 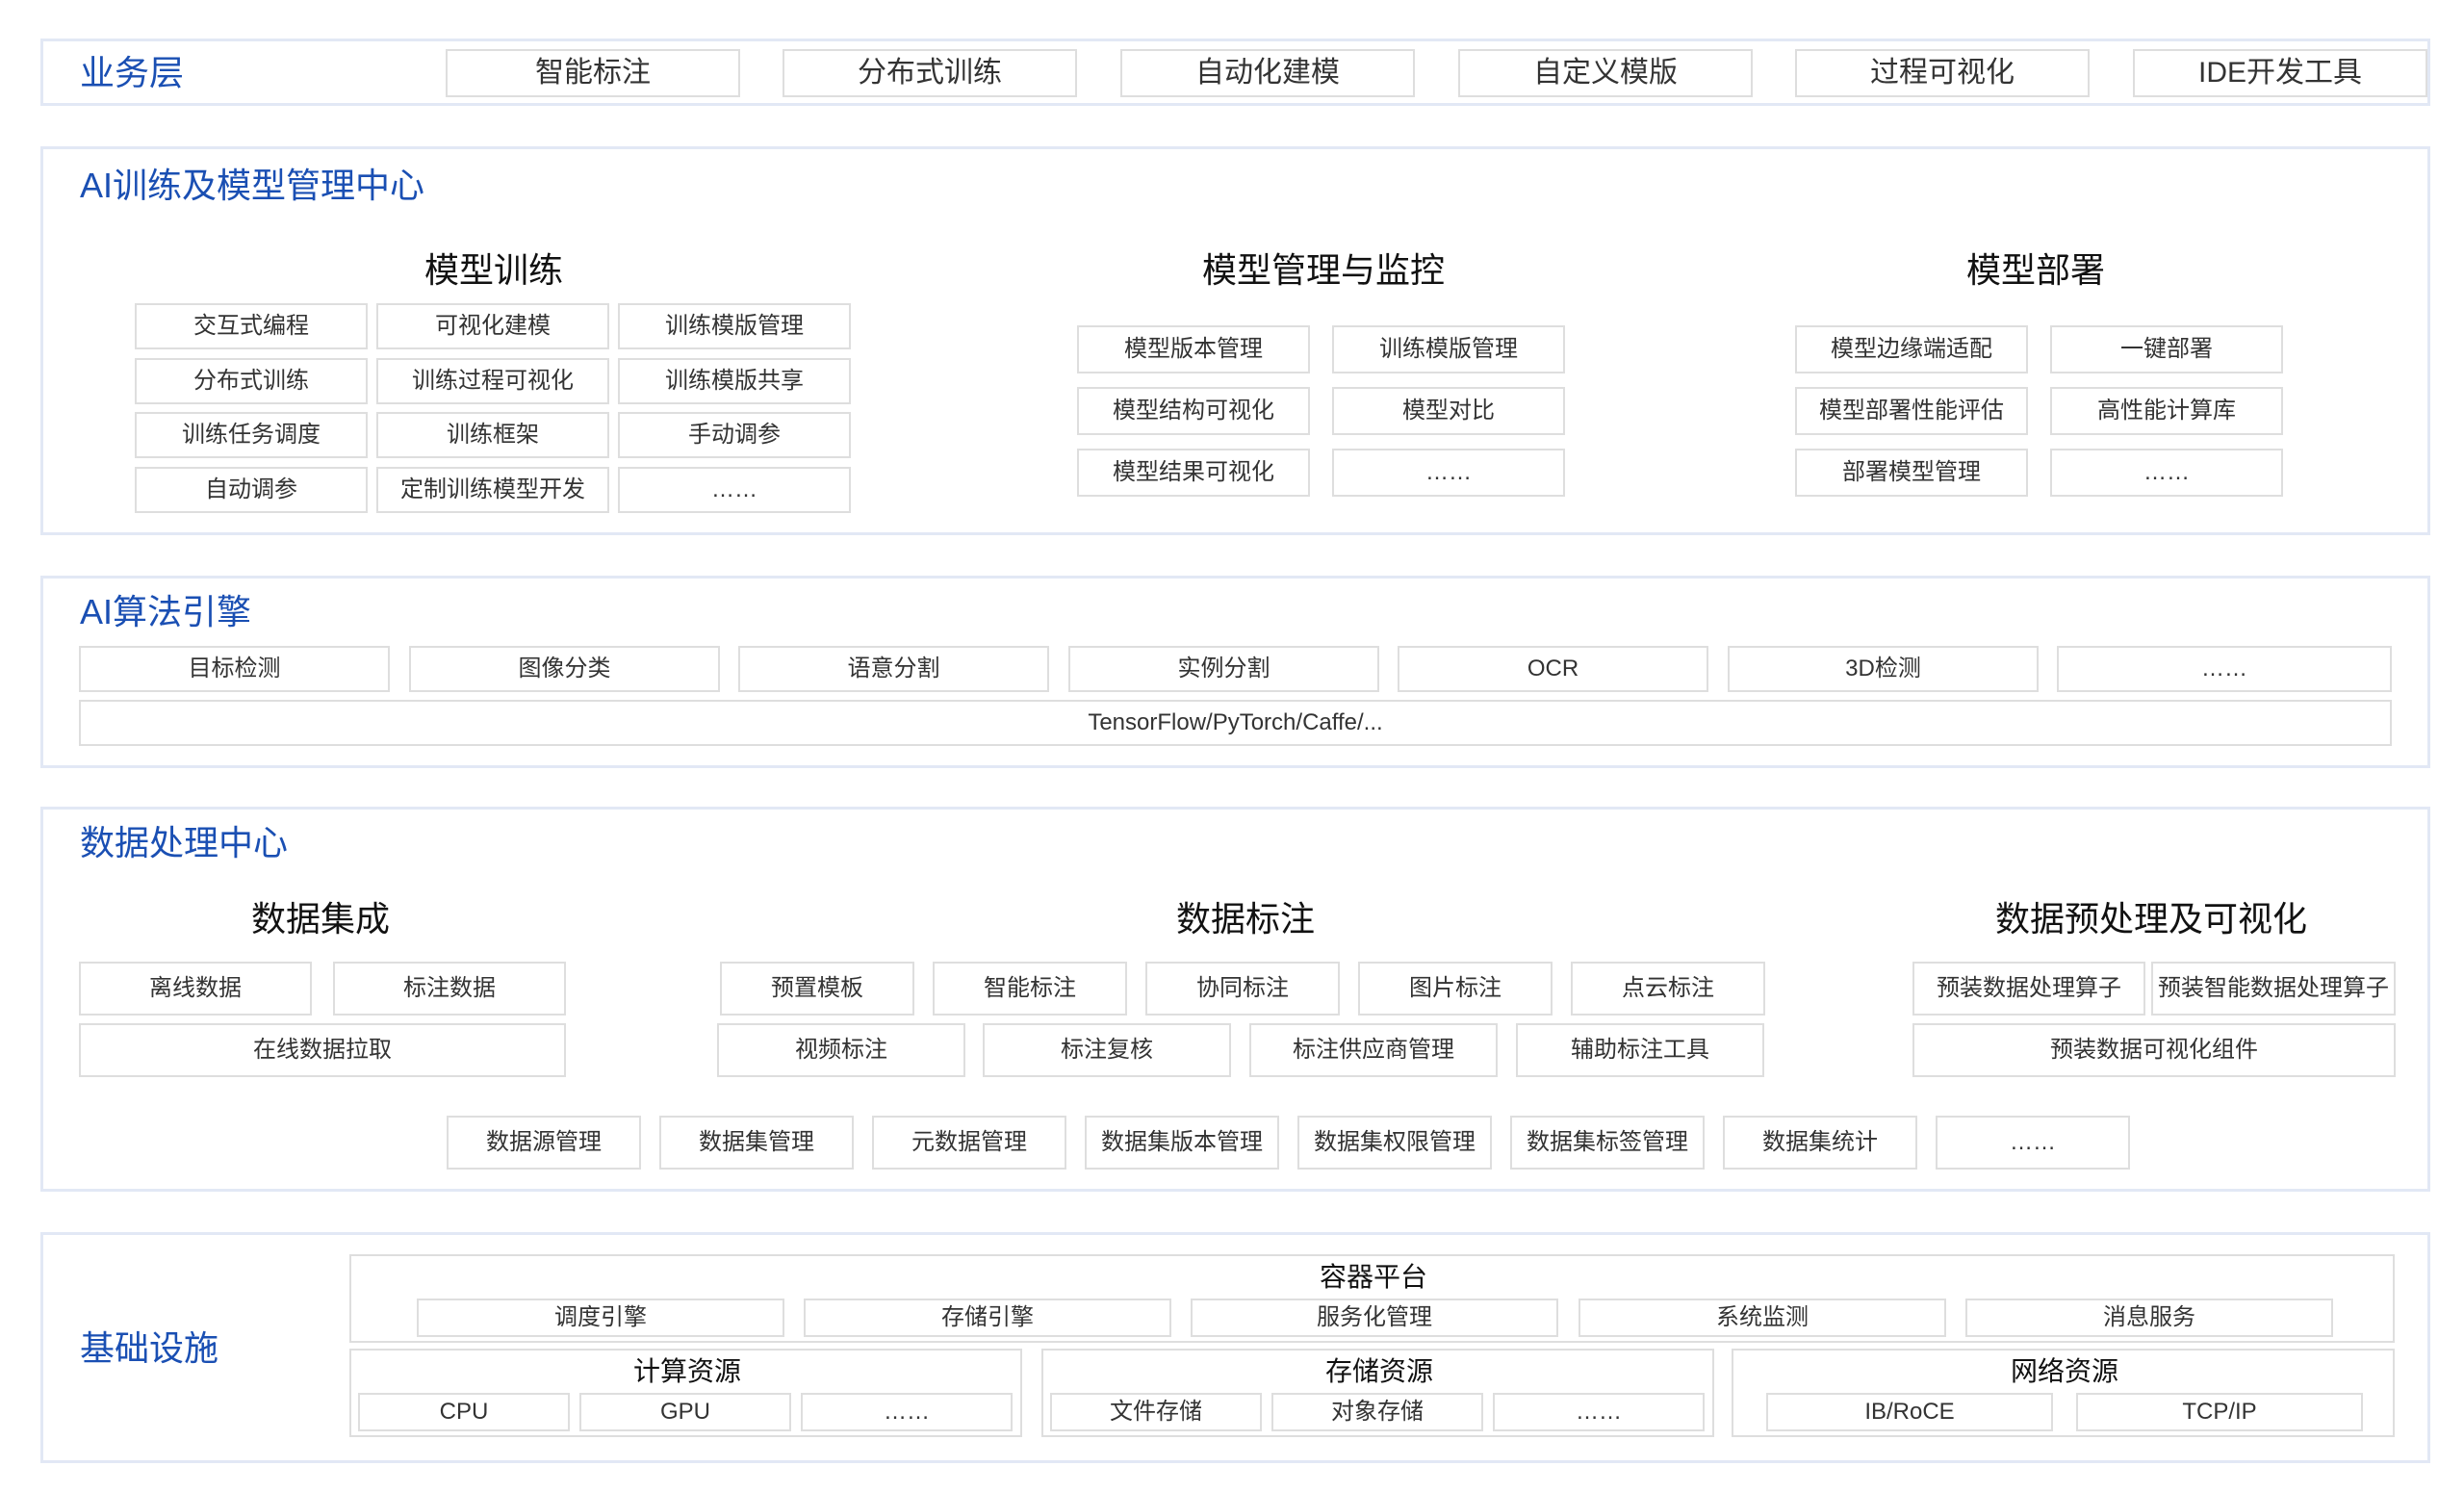 I want to click on annotation-item: 图片标注, so click(x=1455, y=989).